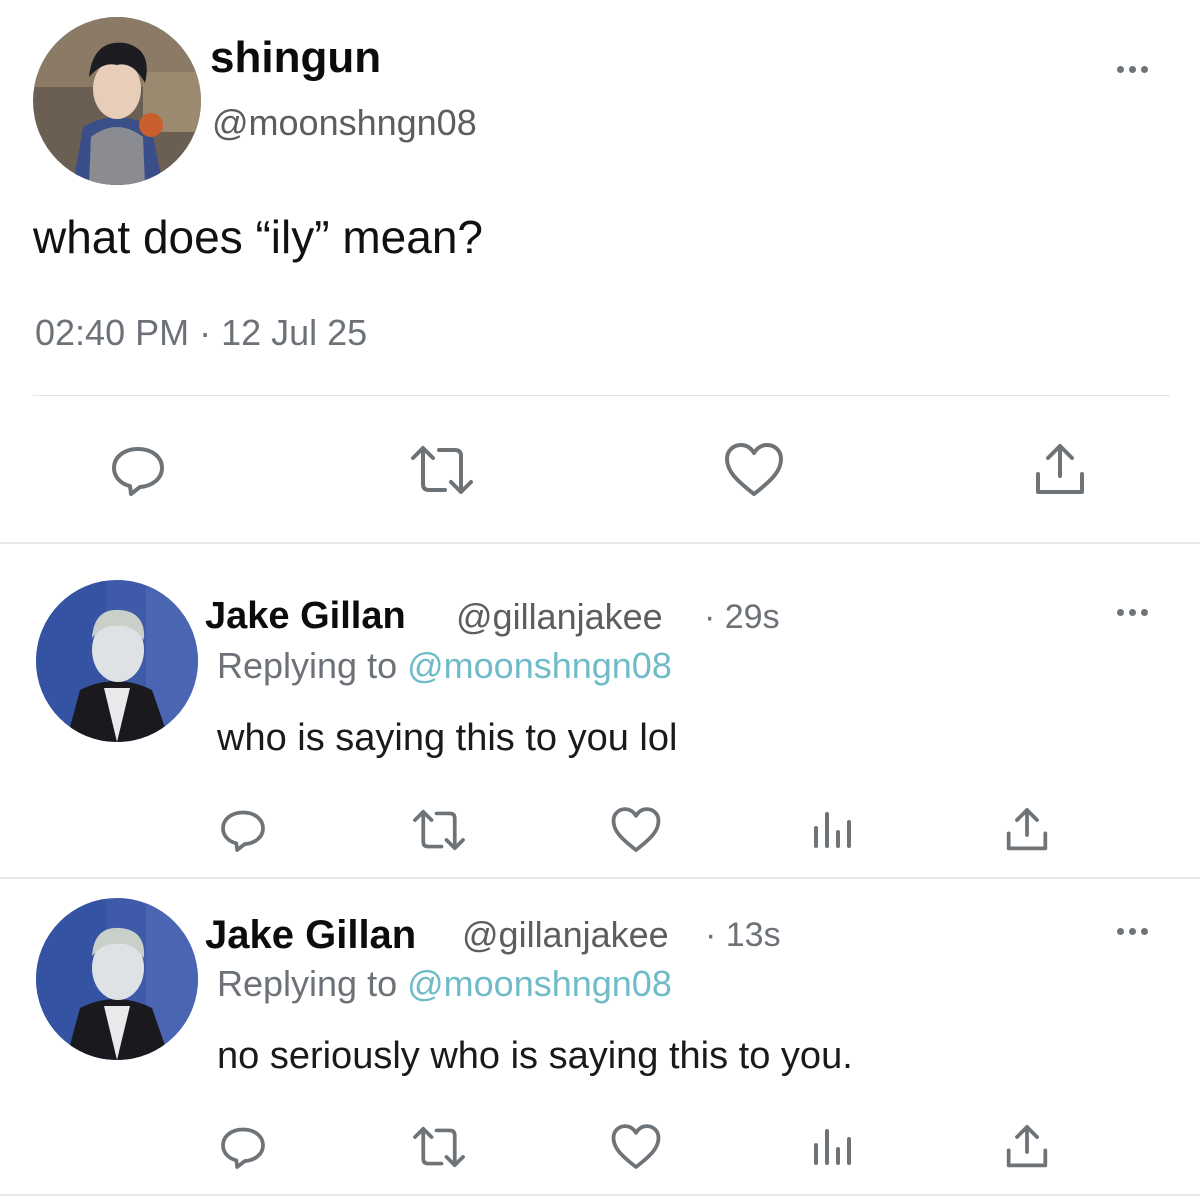 This screenshot has height=1200, width=1200. I want to click on reply-text: no seriously who is saying this to you., so click(535, 1056).